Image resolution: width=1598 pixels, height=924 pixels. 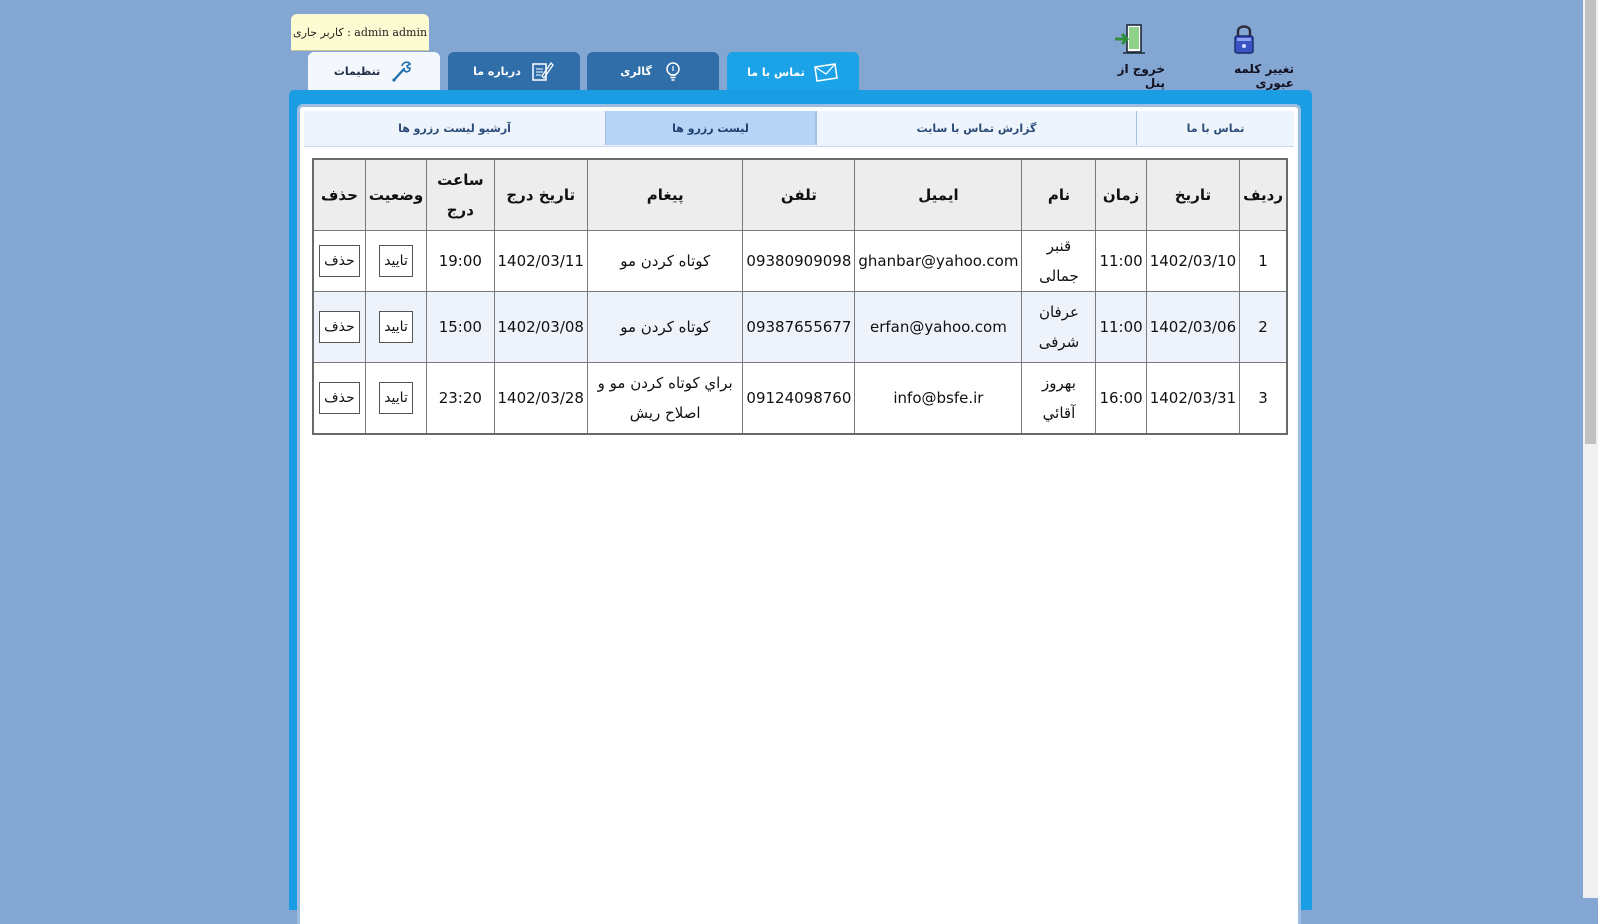 I want to click on wrench-icon, so click(x=402, y=71).